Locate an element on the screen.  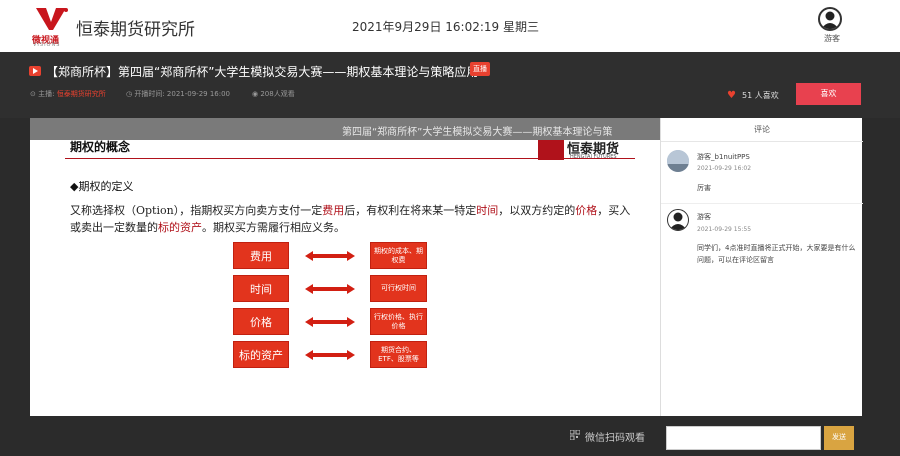
concept-box: 费用 is located at coordinates (261, 255).